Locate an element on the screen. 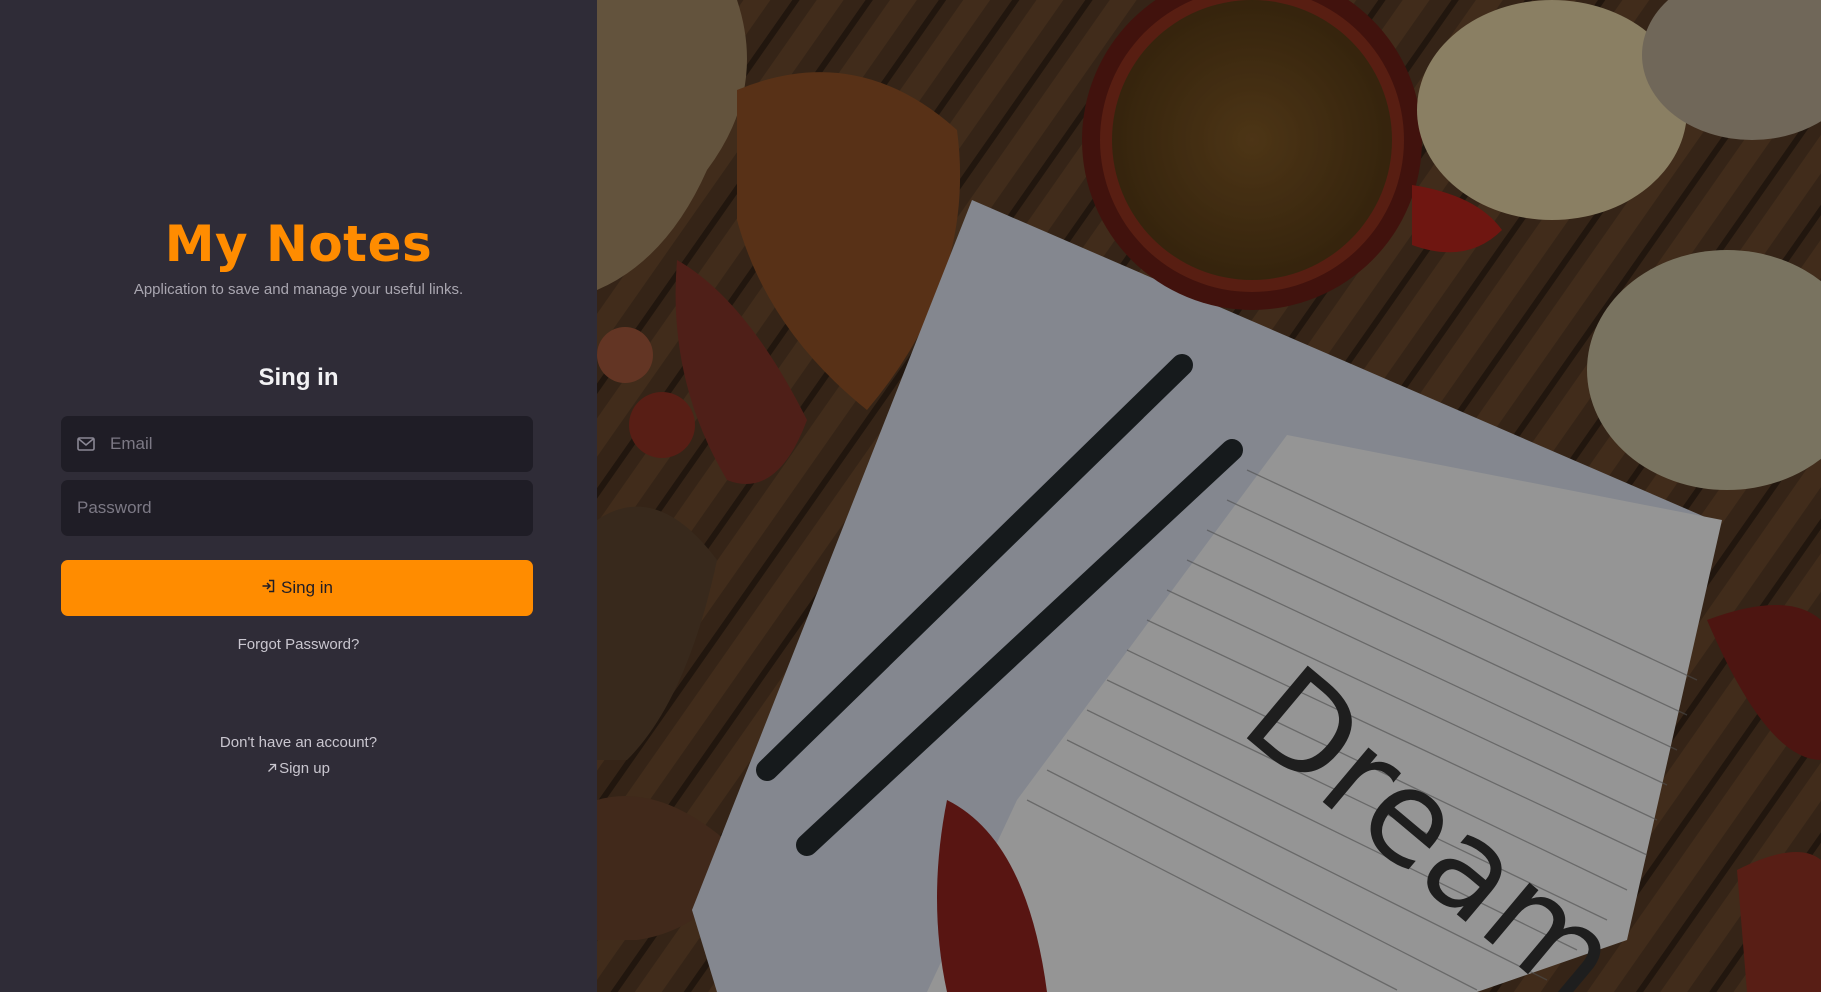  sign-up-label: Sign up is located at coordinates (304, 768).